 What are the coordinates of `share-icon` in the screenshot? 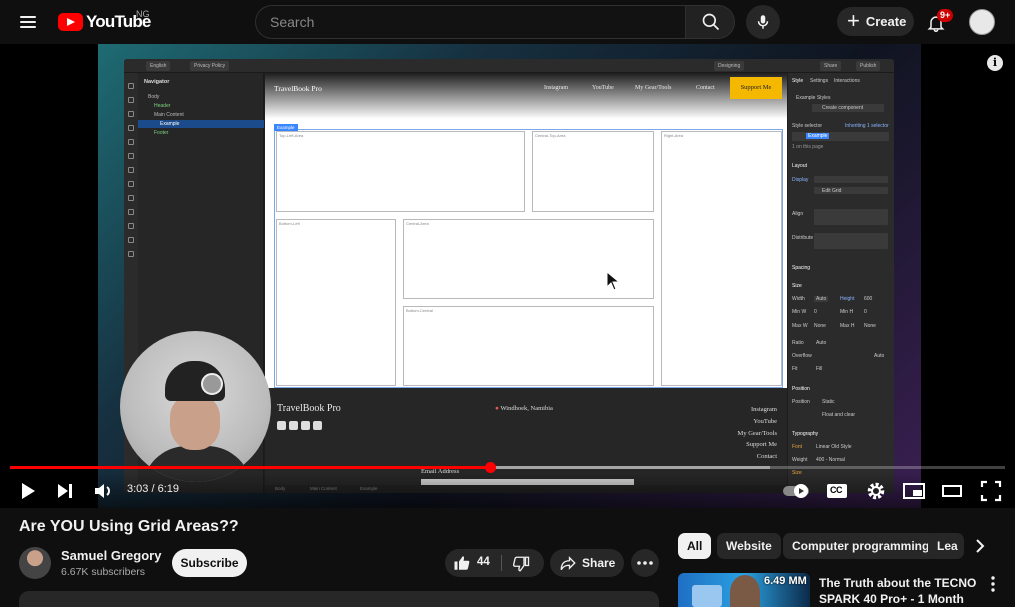 It's located at (568, 563).